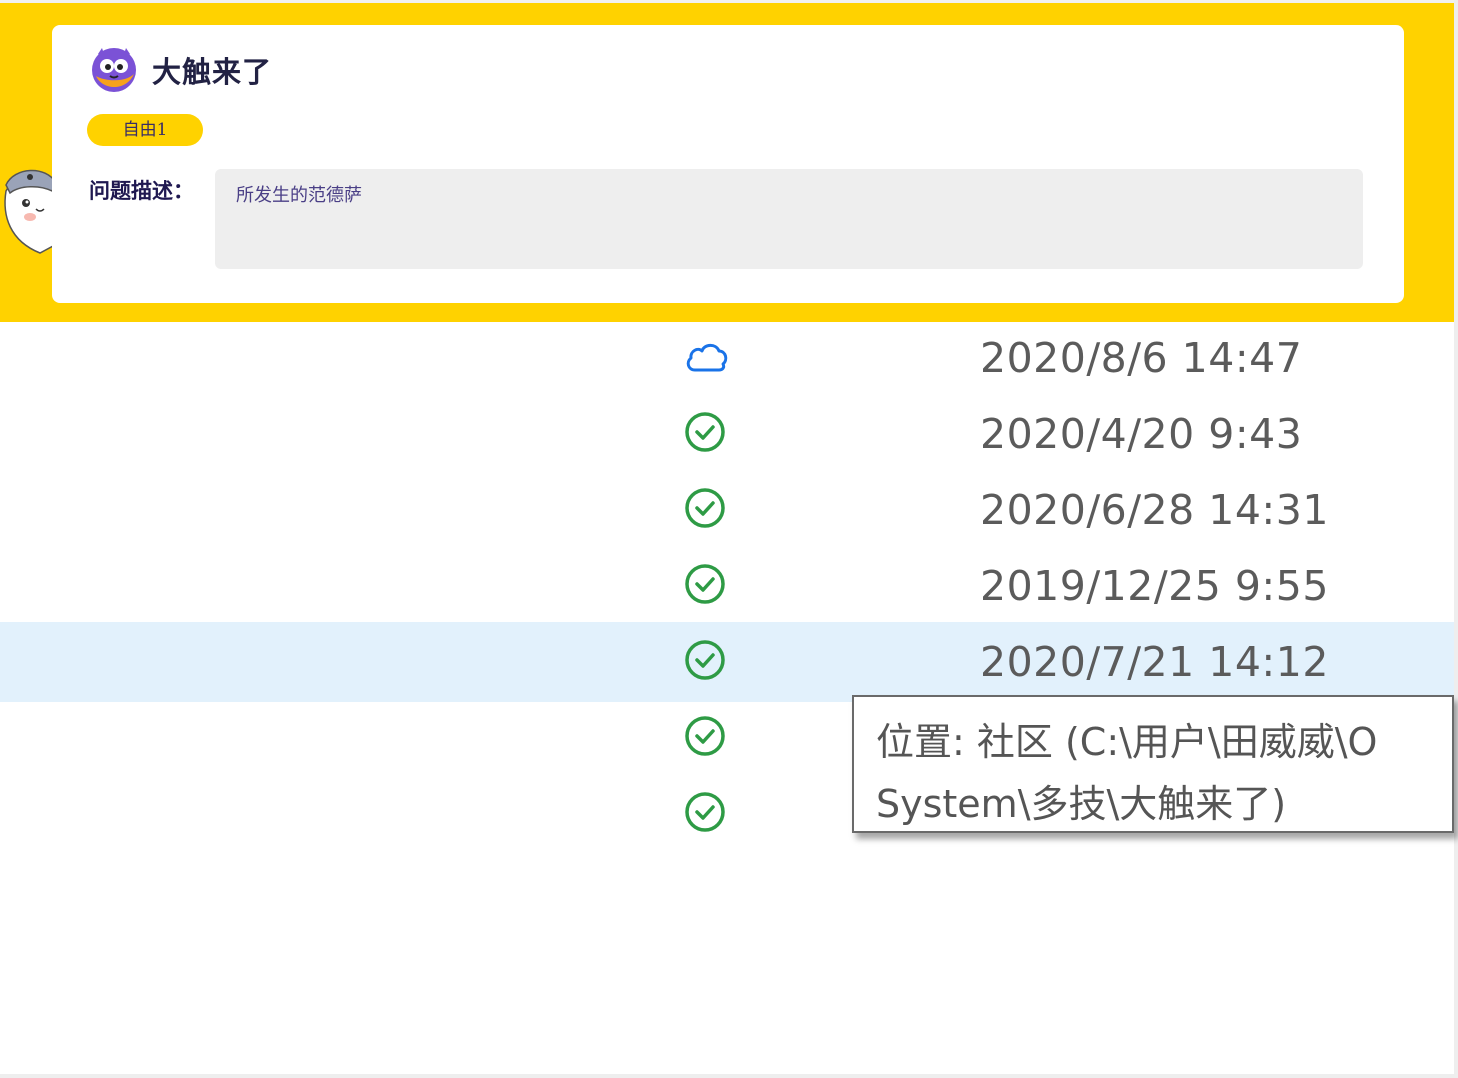 This screenshot has width=1458, height=1078. I want to click on modified-date: 2020/8/6 14:47, so click(1141, 358).